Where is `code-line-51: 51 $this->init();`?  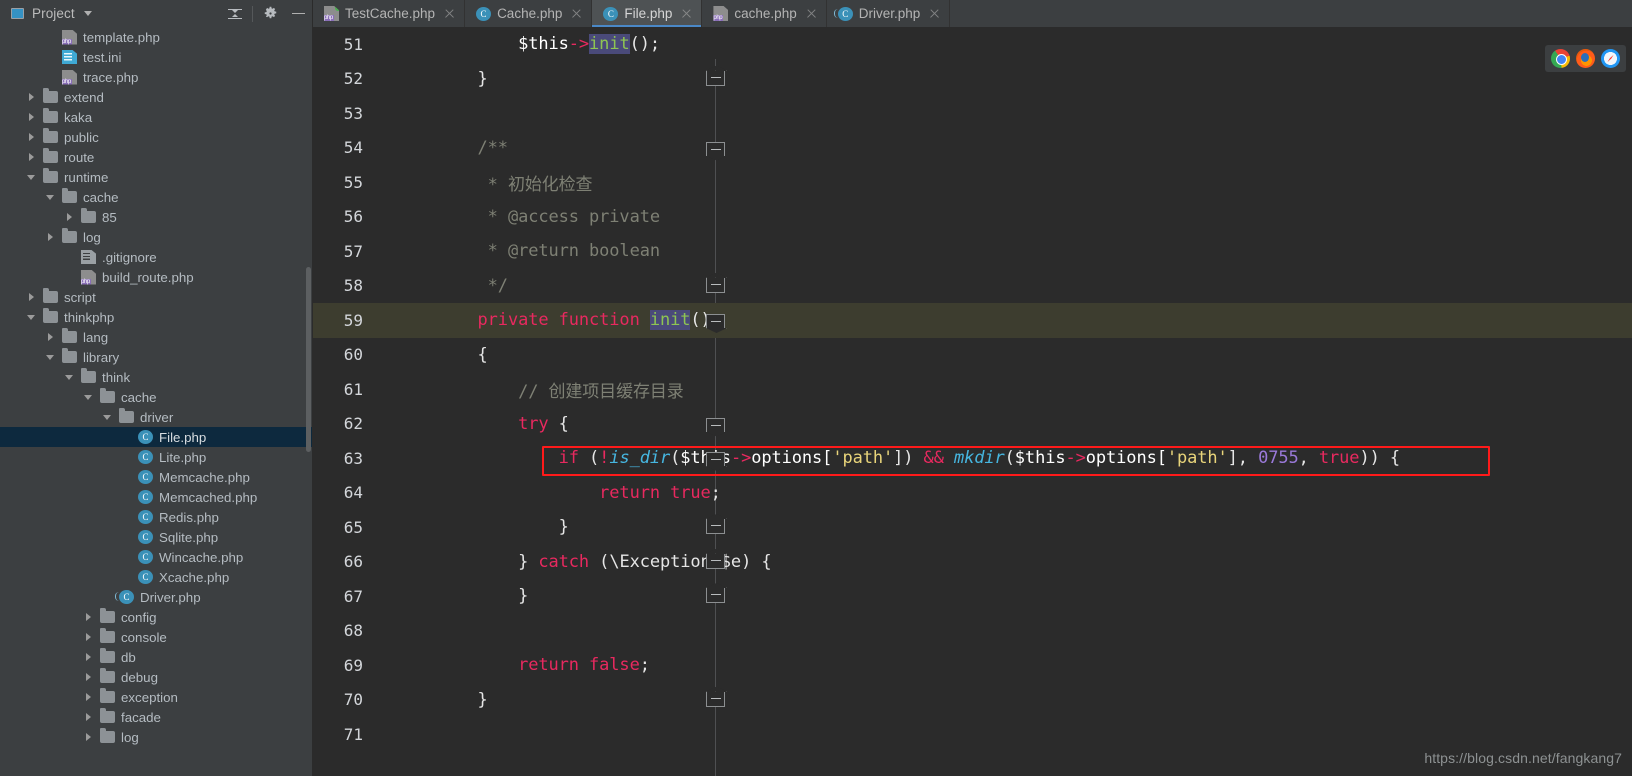 code-line-51: 51 $this->init(); is located at coordinates (972, 44).